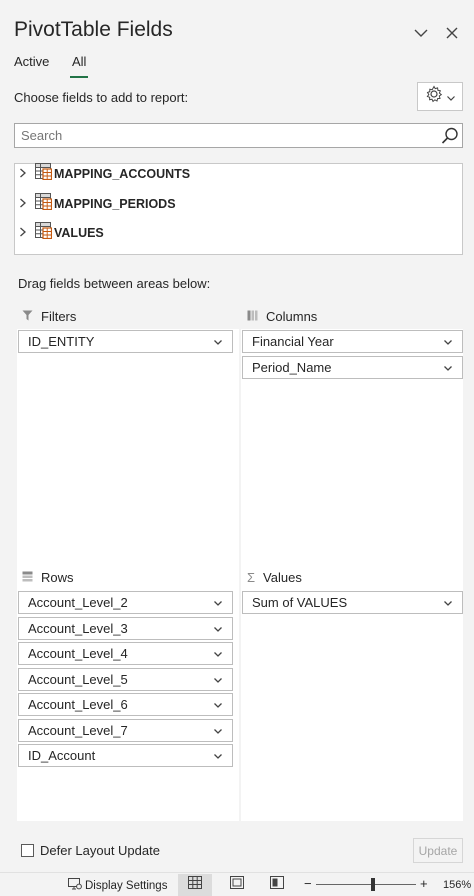 The image size is (474, 896). I want to click on field-name: MAPPING_ACCOUNTS, so click(122, 174).